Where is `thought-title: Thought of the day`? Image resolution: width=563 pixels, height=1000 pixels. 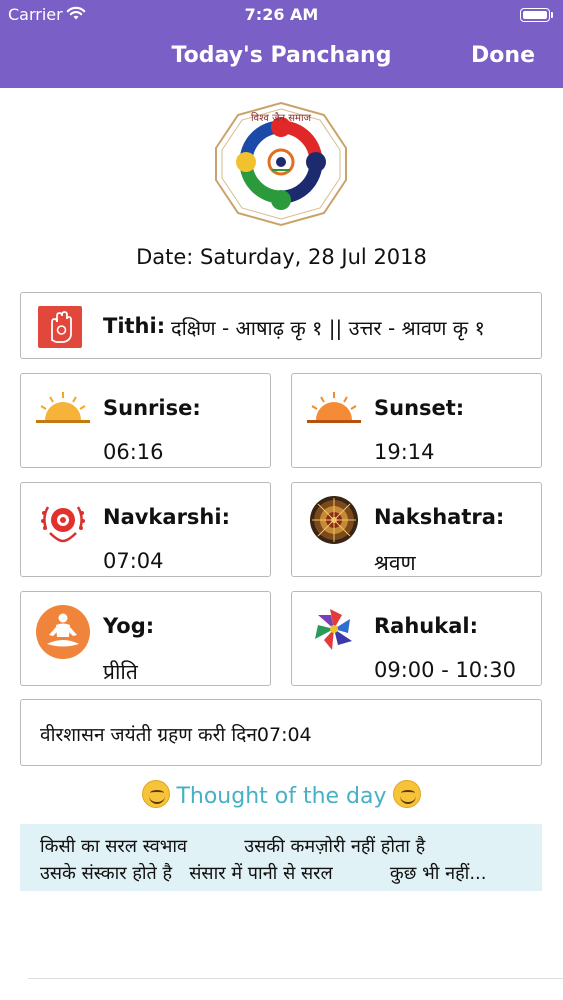
thought-title: Thought of the day is located at coordinates (281, 796).